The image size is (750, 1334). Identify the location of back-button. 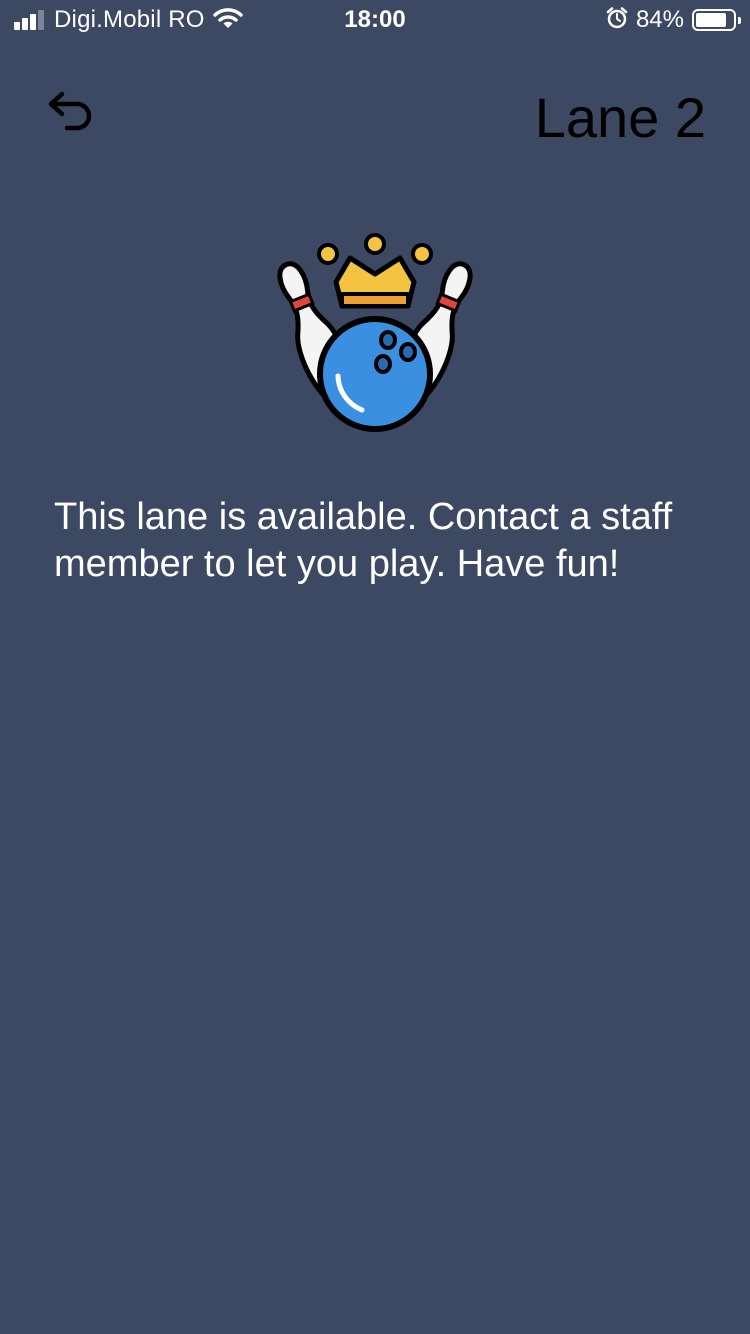
(70, 112).